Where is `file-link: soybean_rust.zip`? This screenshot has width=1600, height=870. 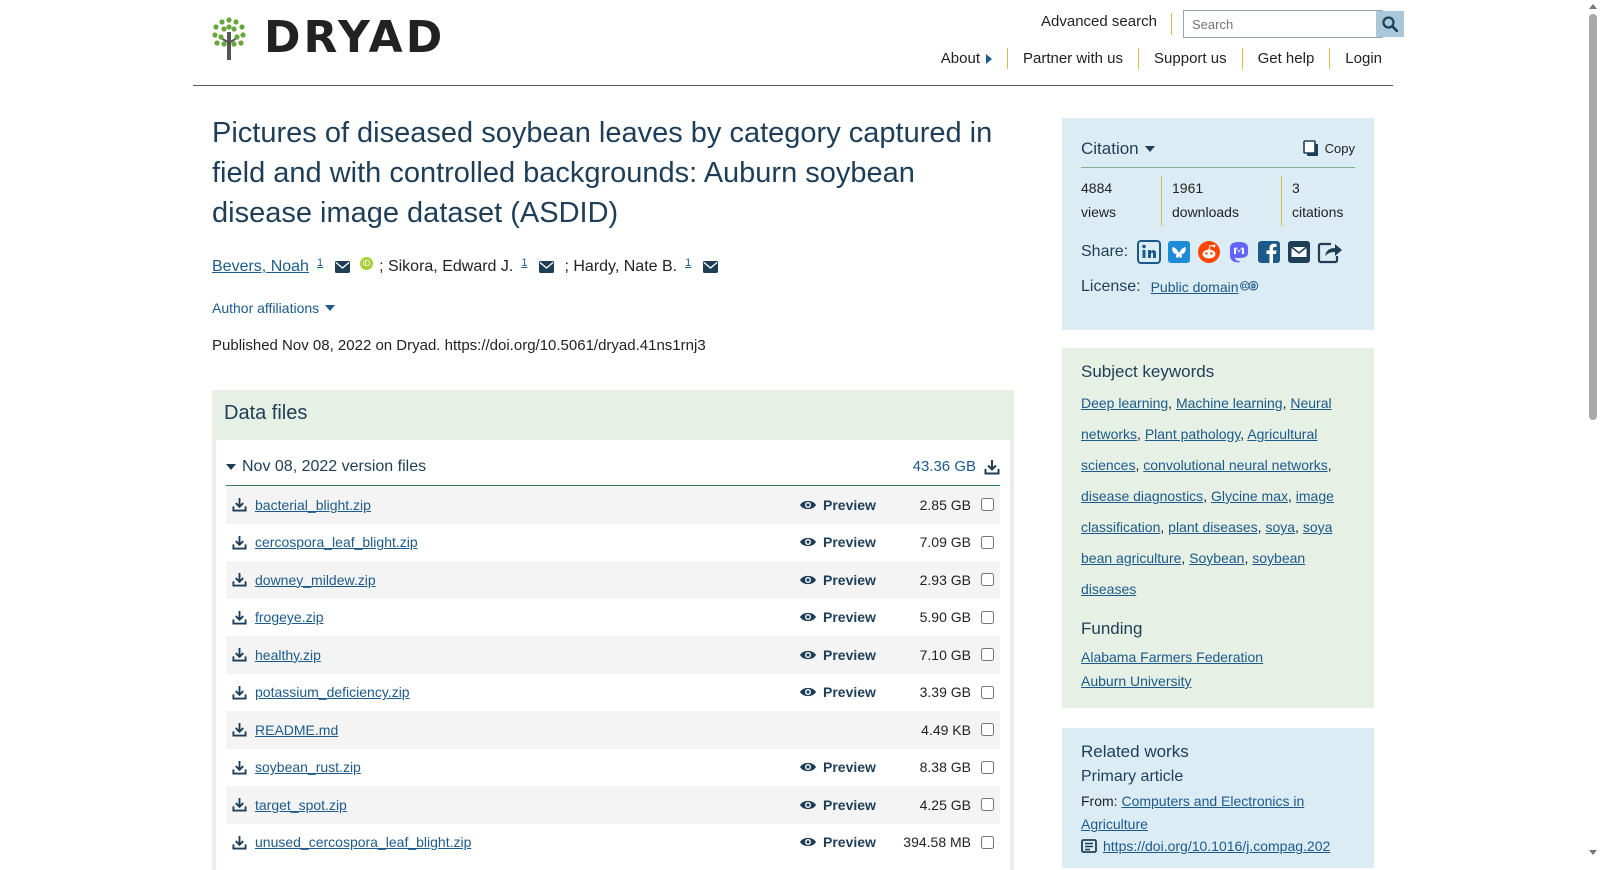
file-link: soybean_rust.zip is located at coordinates (308, 767).